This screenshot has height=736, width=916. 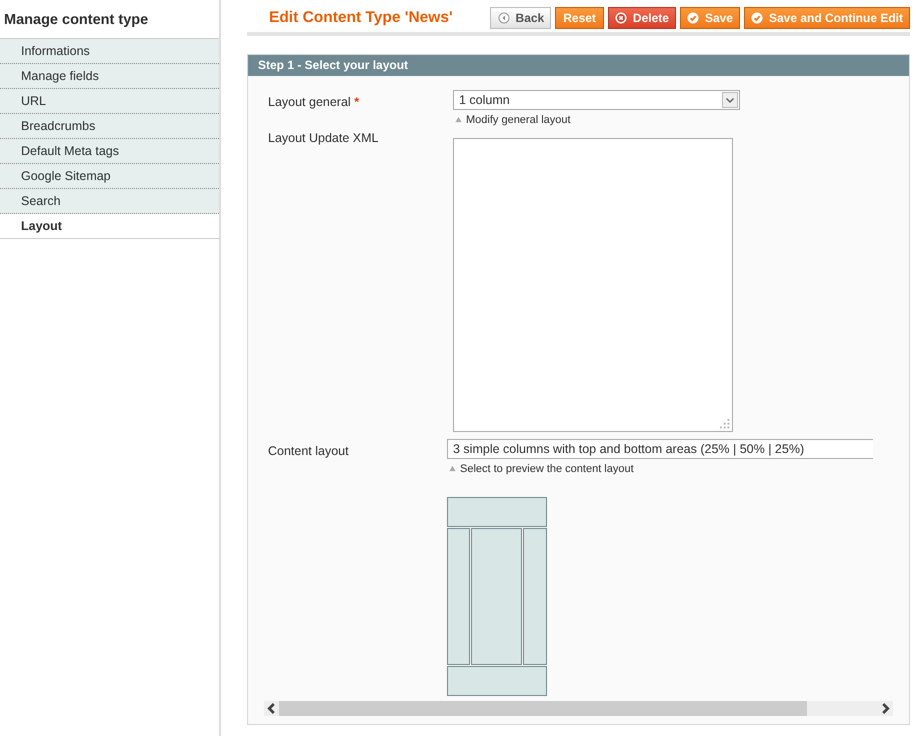 What do you see at coordinates (620, 18) in the screenshot?
I see `delete-icon` at bounding box center [620, 18].